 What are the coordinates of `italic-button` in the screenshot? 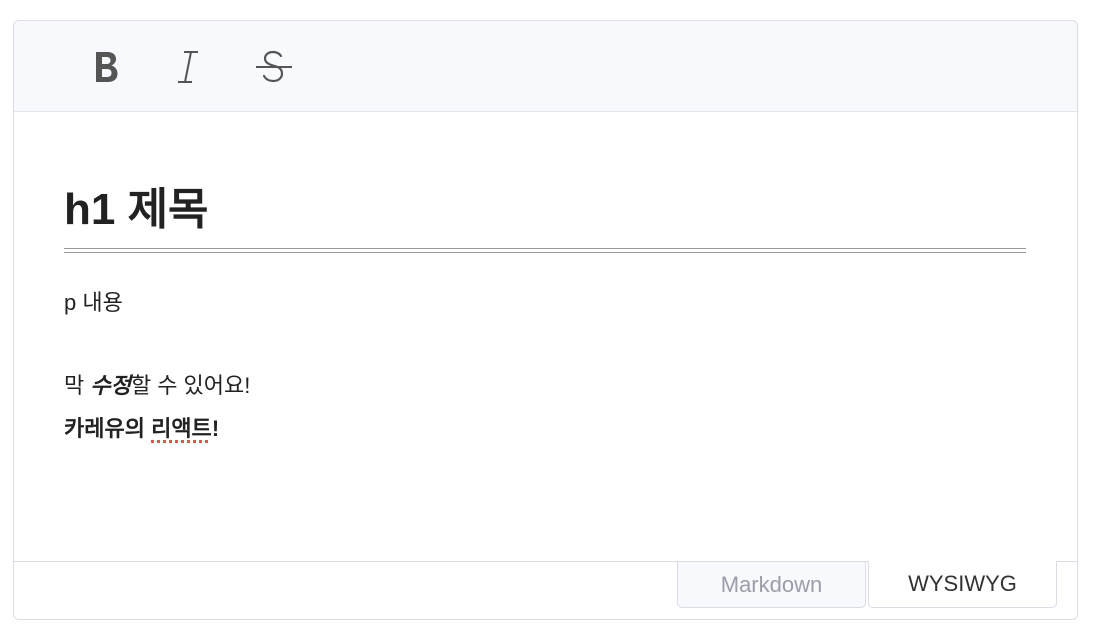 It's located at (188, 67).